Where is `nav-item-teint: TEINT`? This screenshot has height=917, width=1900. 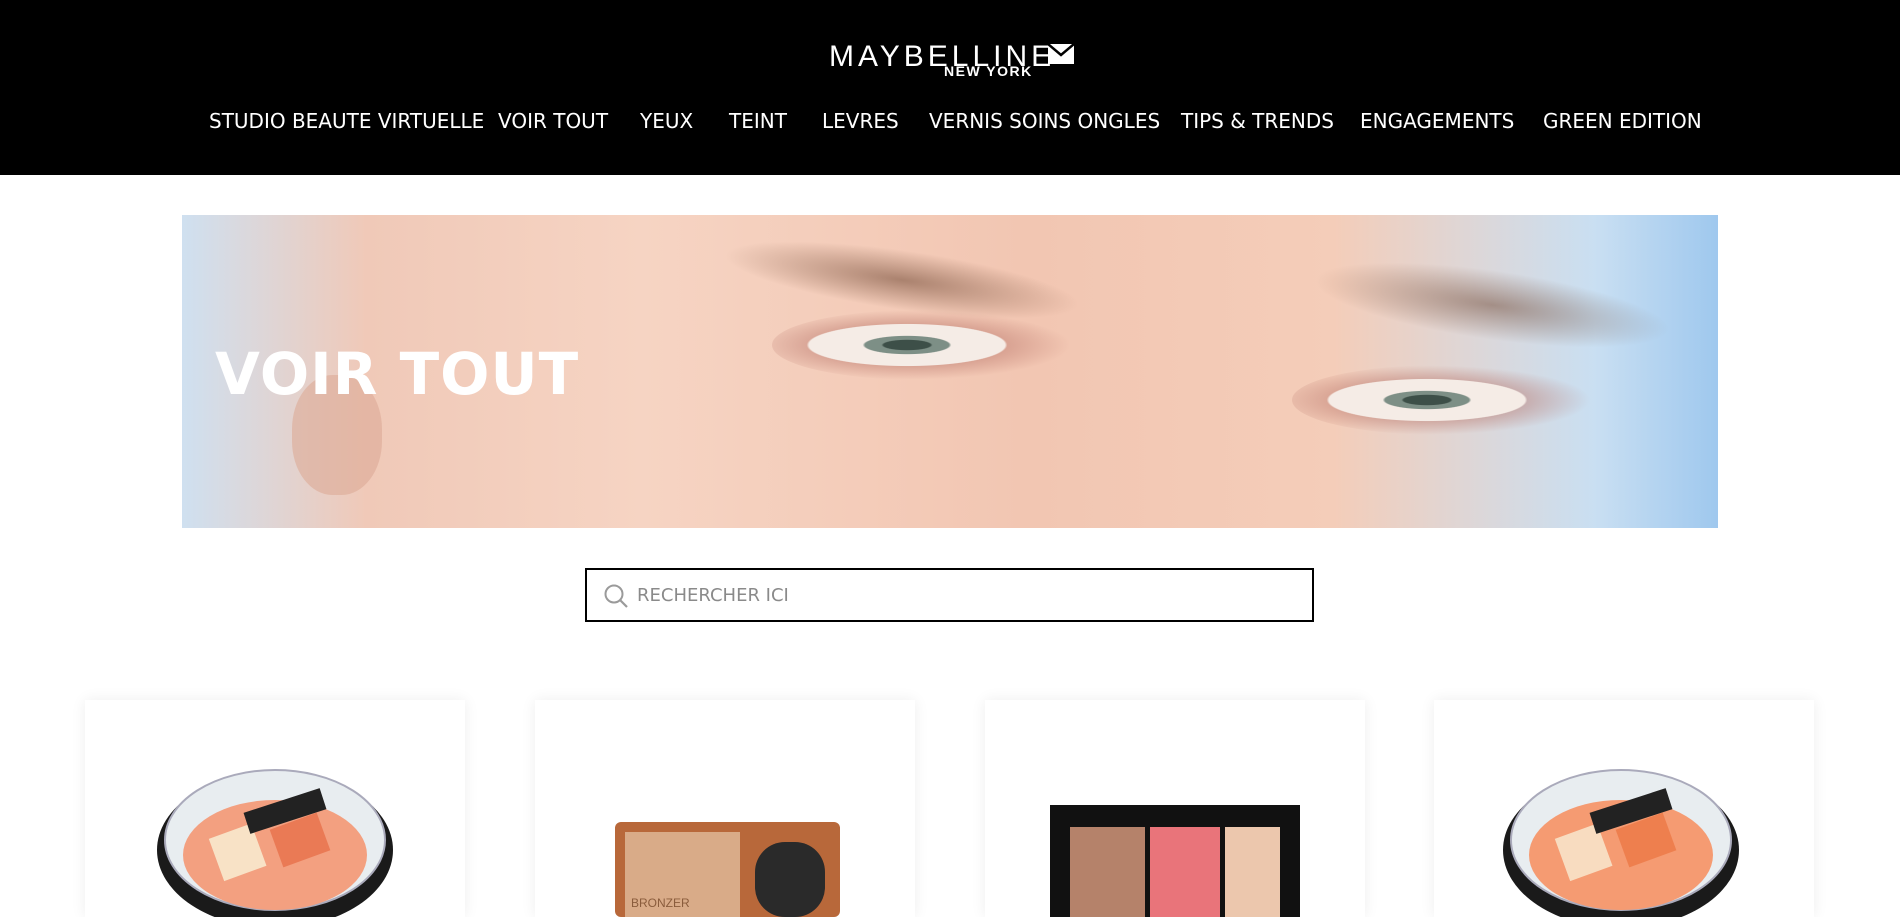
nav-item-teint: TEINT is located at coordinates (758, 121).